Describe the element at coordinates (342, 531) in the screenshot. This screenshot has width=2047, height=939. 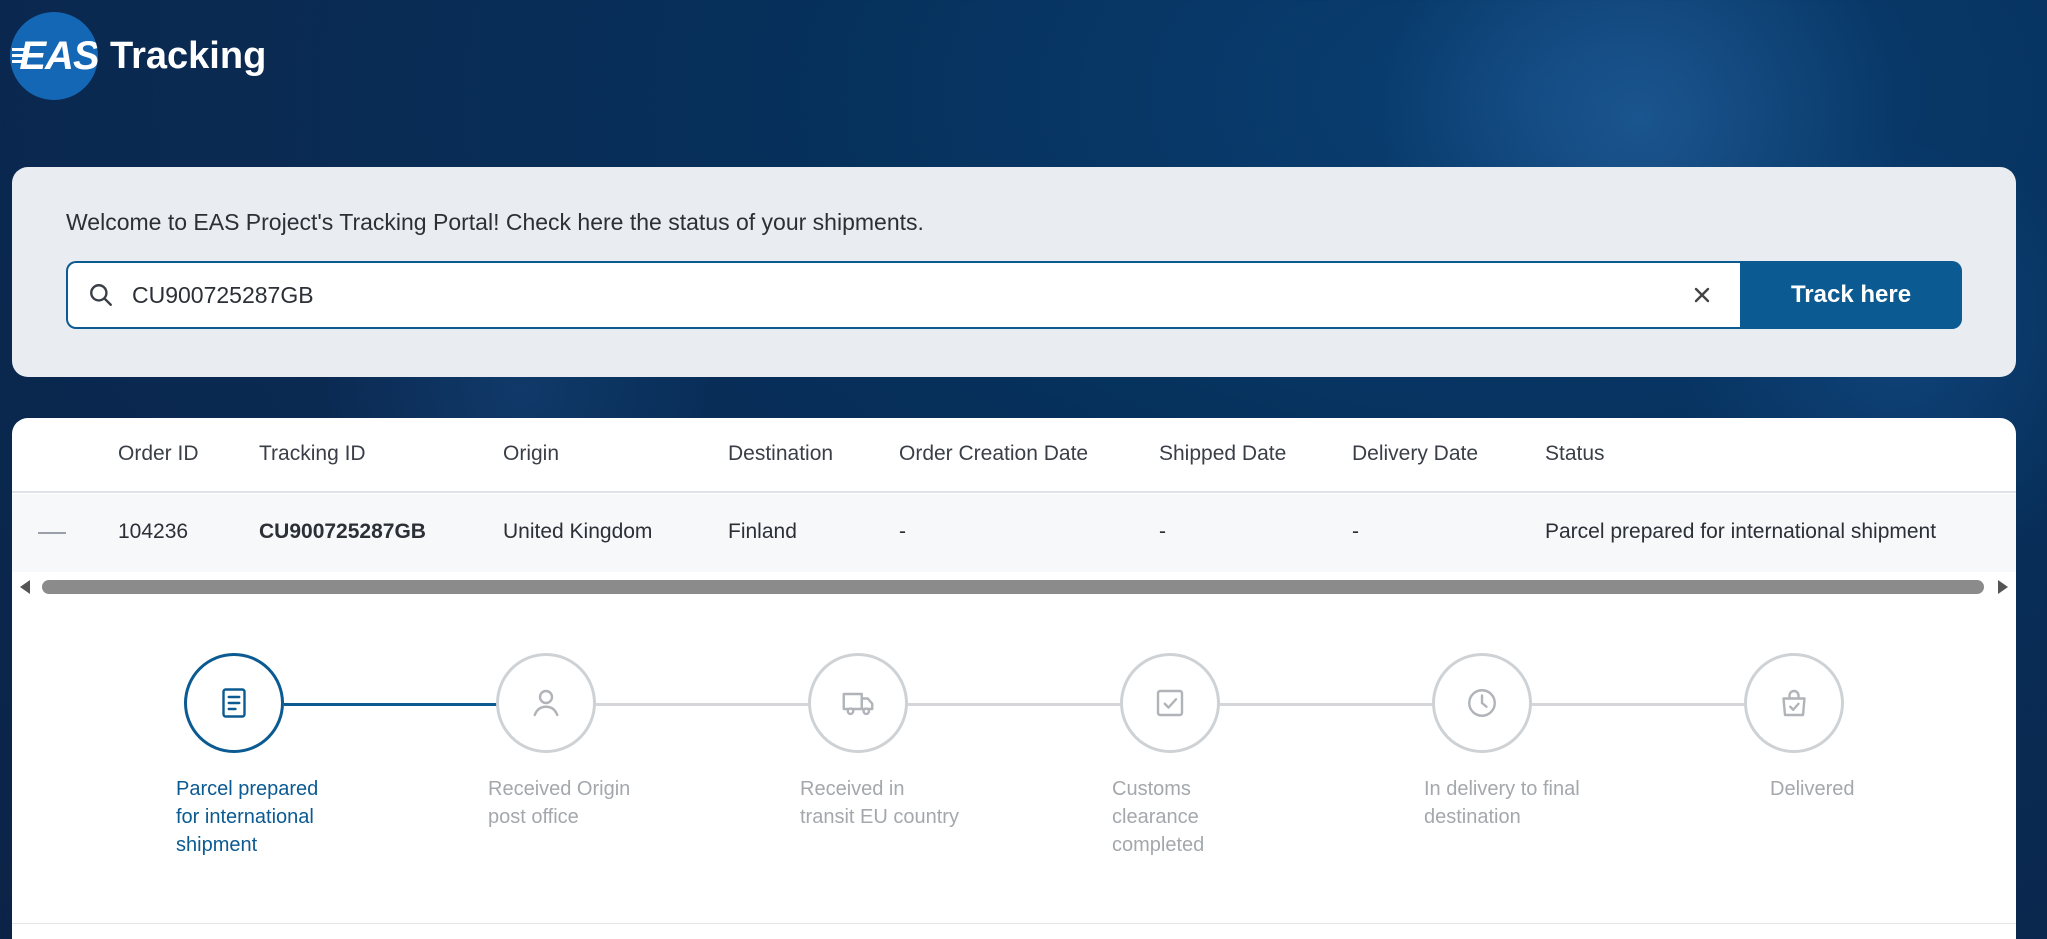
I see `cell-tracking-id: CU900725287GB` at that location.